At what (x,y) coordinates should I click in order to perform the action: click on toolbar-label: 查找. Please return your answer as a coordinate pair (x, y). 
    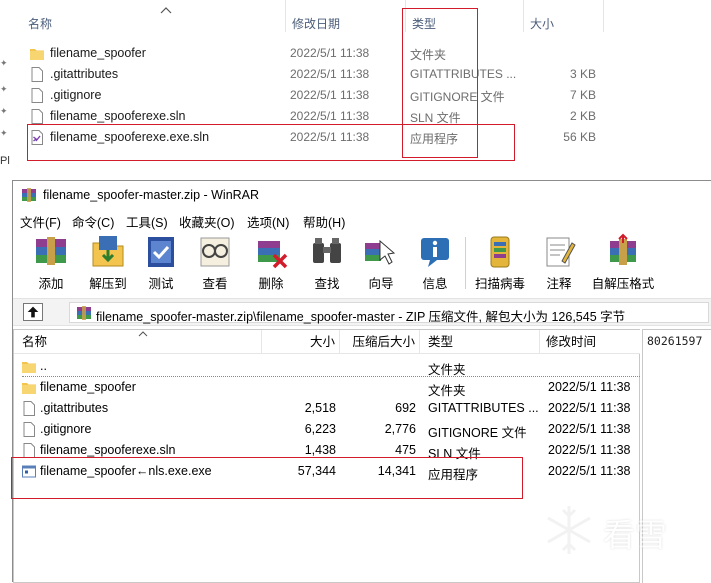
    Looking at the image, I should click on (327, 284).